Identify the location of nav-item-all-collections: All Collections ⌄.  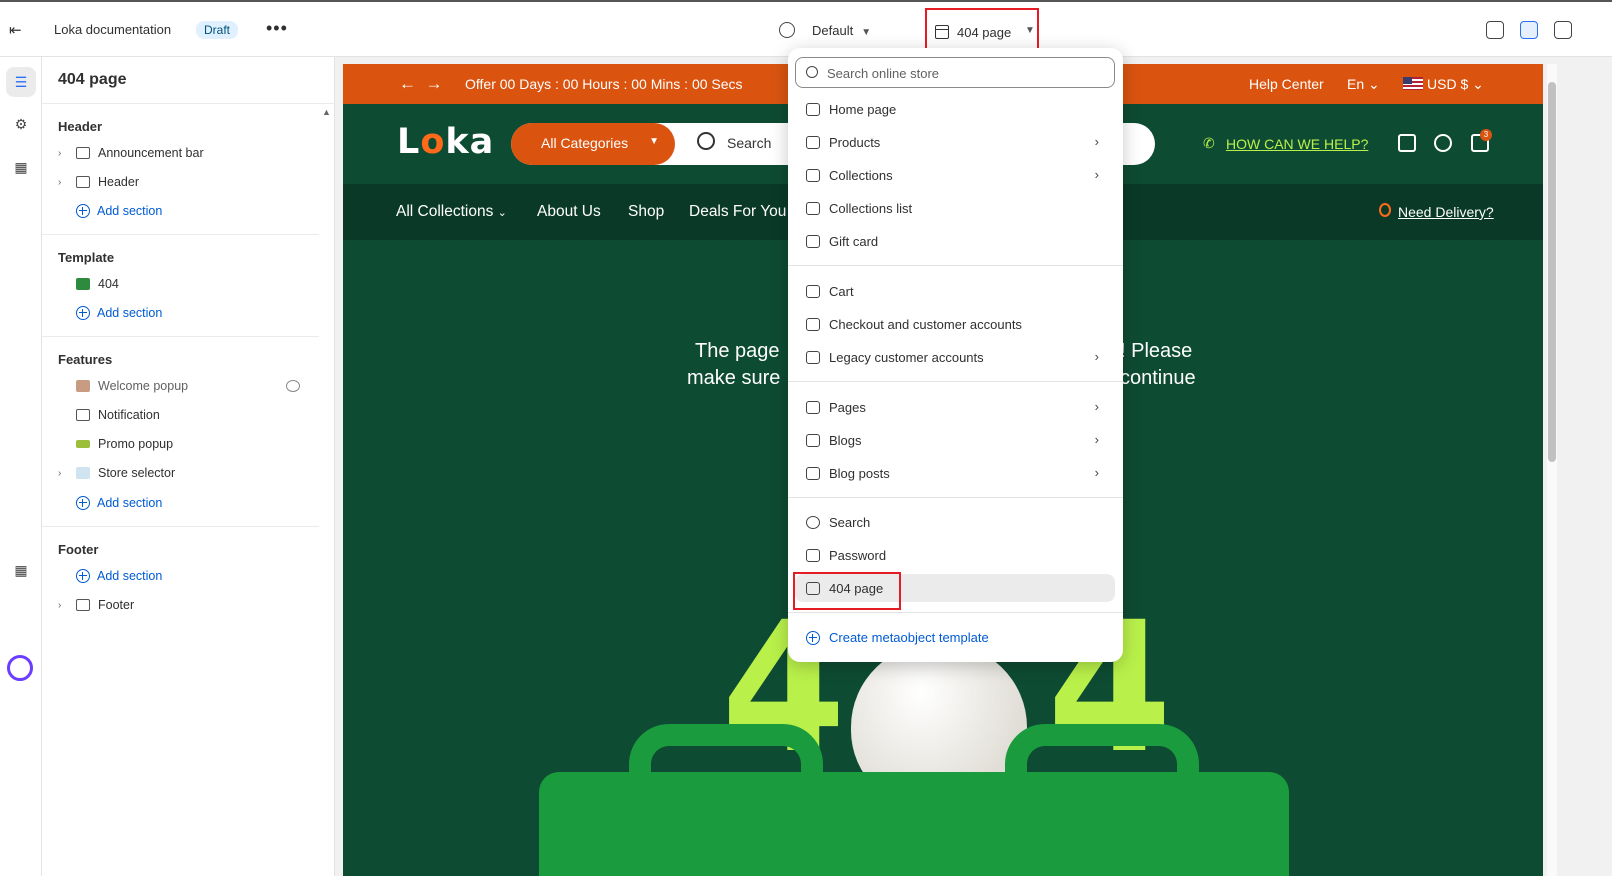
(451, 212).